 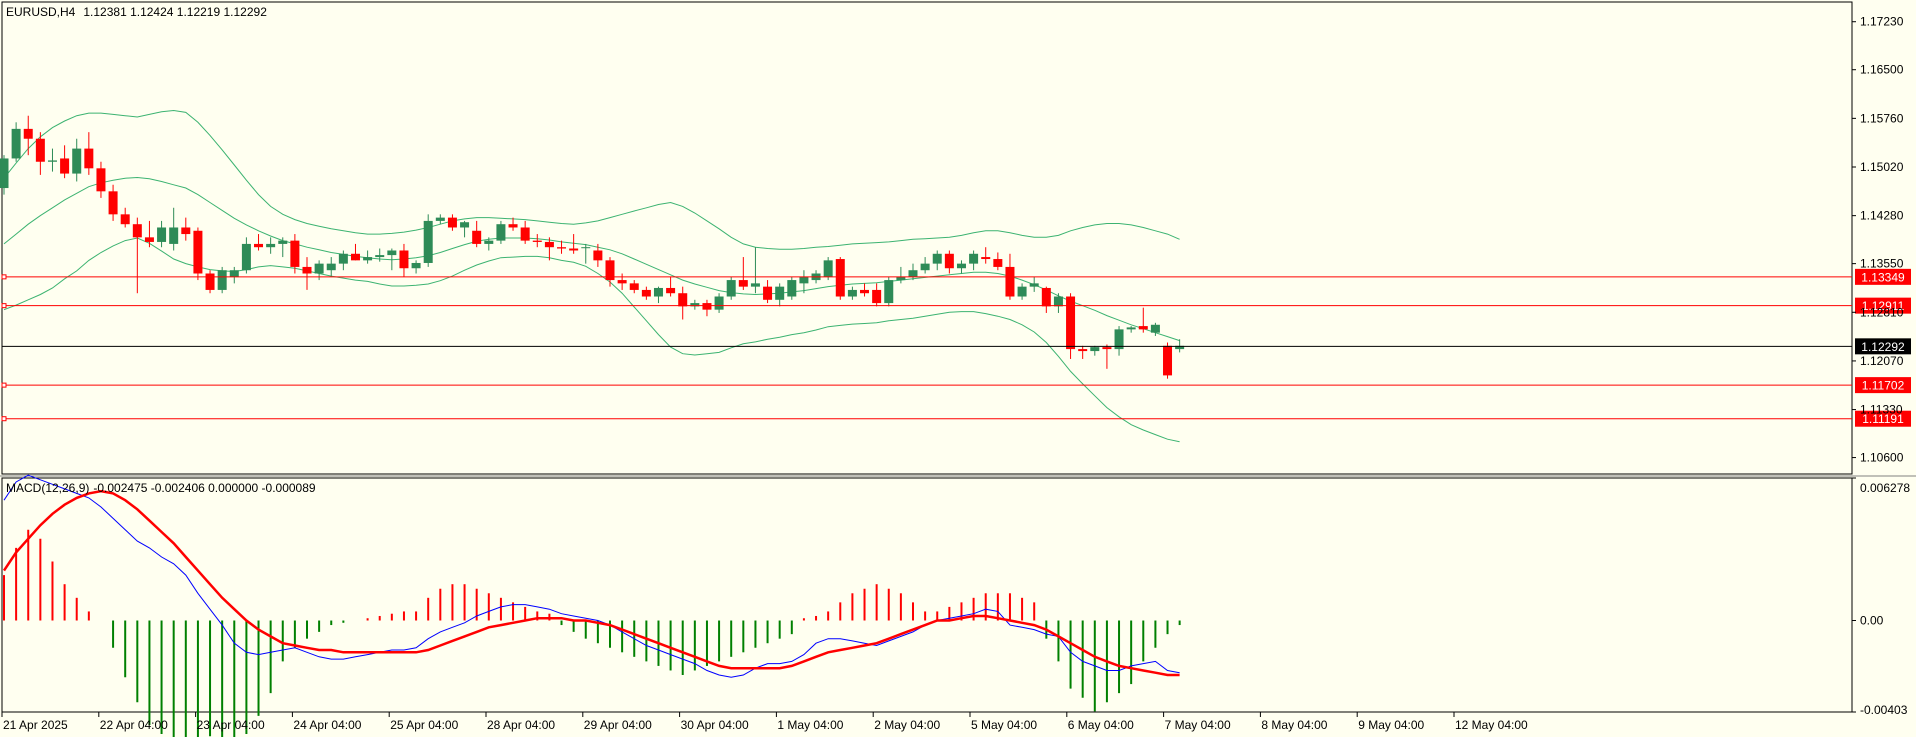 I want to click on macd-tick-label: 0.00, so click(x=1872, y=621).